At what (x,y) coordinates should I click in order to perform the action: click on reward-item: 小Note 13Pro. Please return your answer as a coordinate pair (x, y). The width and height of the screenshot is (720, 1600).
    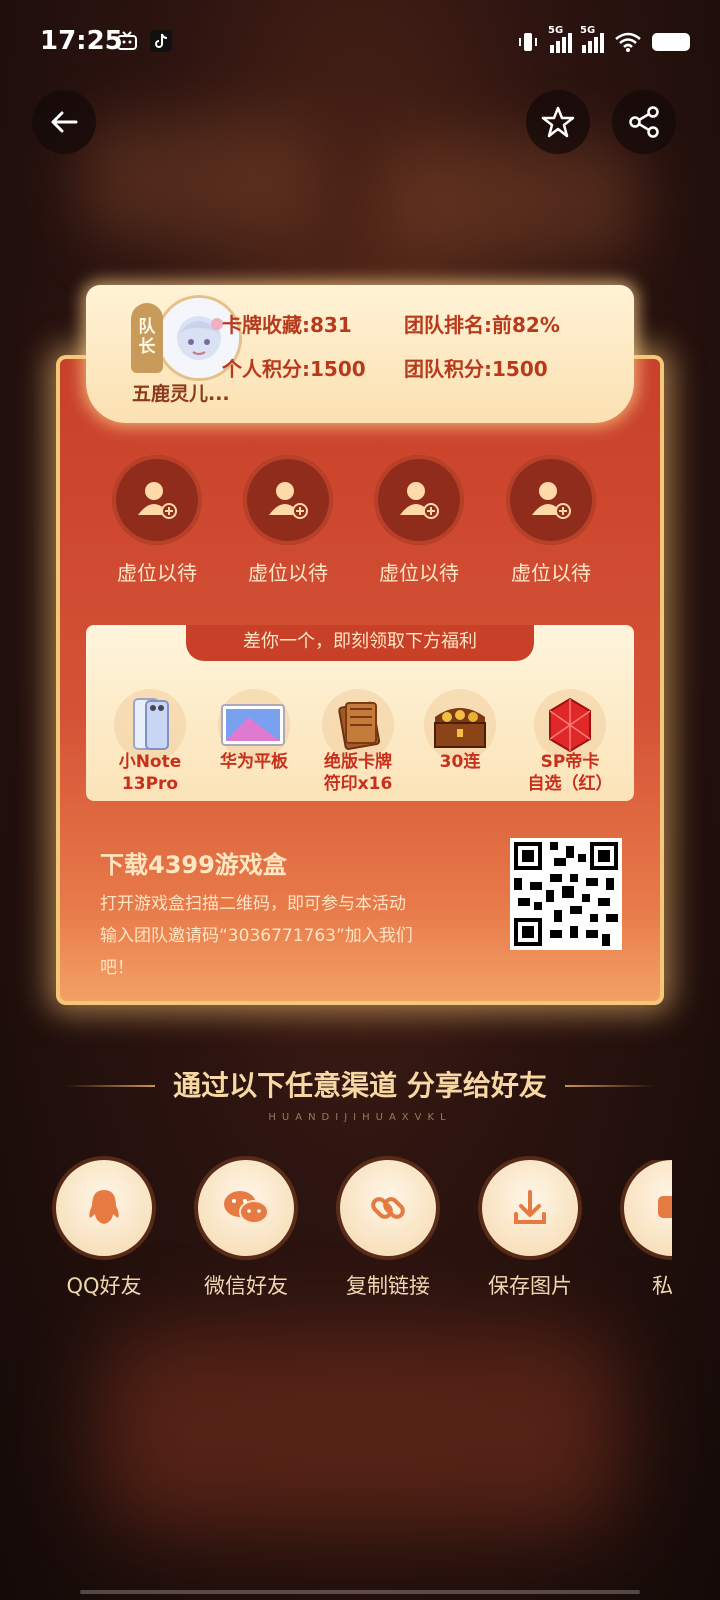
    Looking at the image, I should click on (150, 742).